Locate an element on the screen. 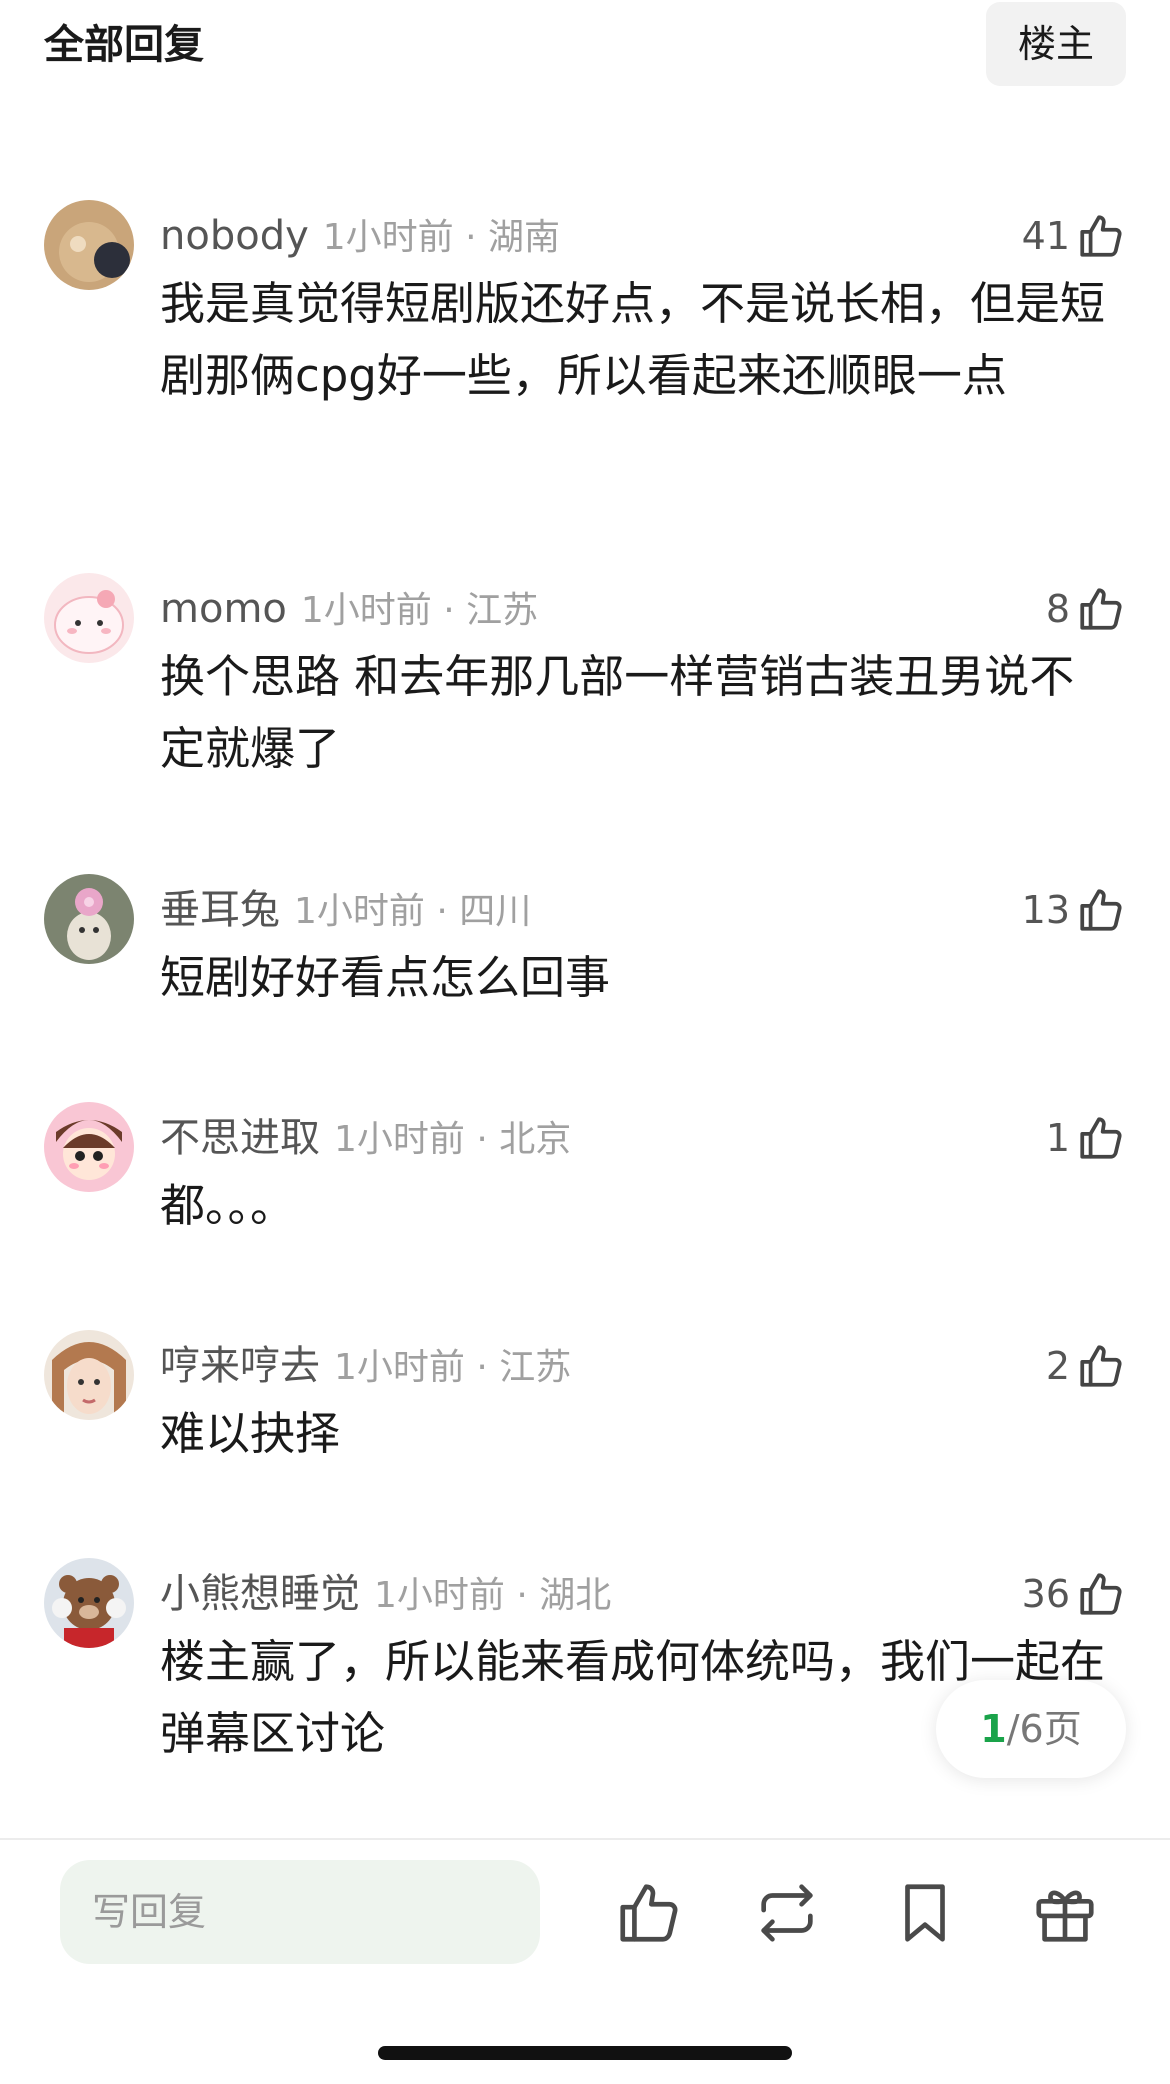  like-count: 36 is located at coordinates (1045, 1594).